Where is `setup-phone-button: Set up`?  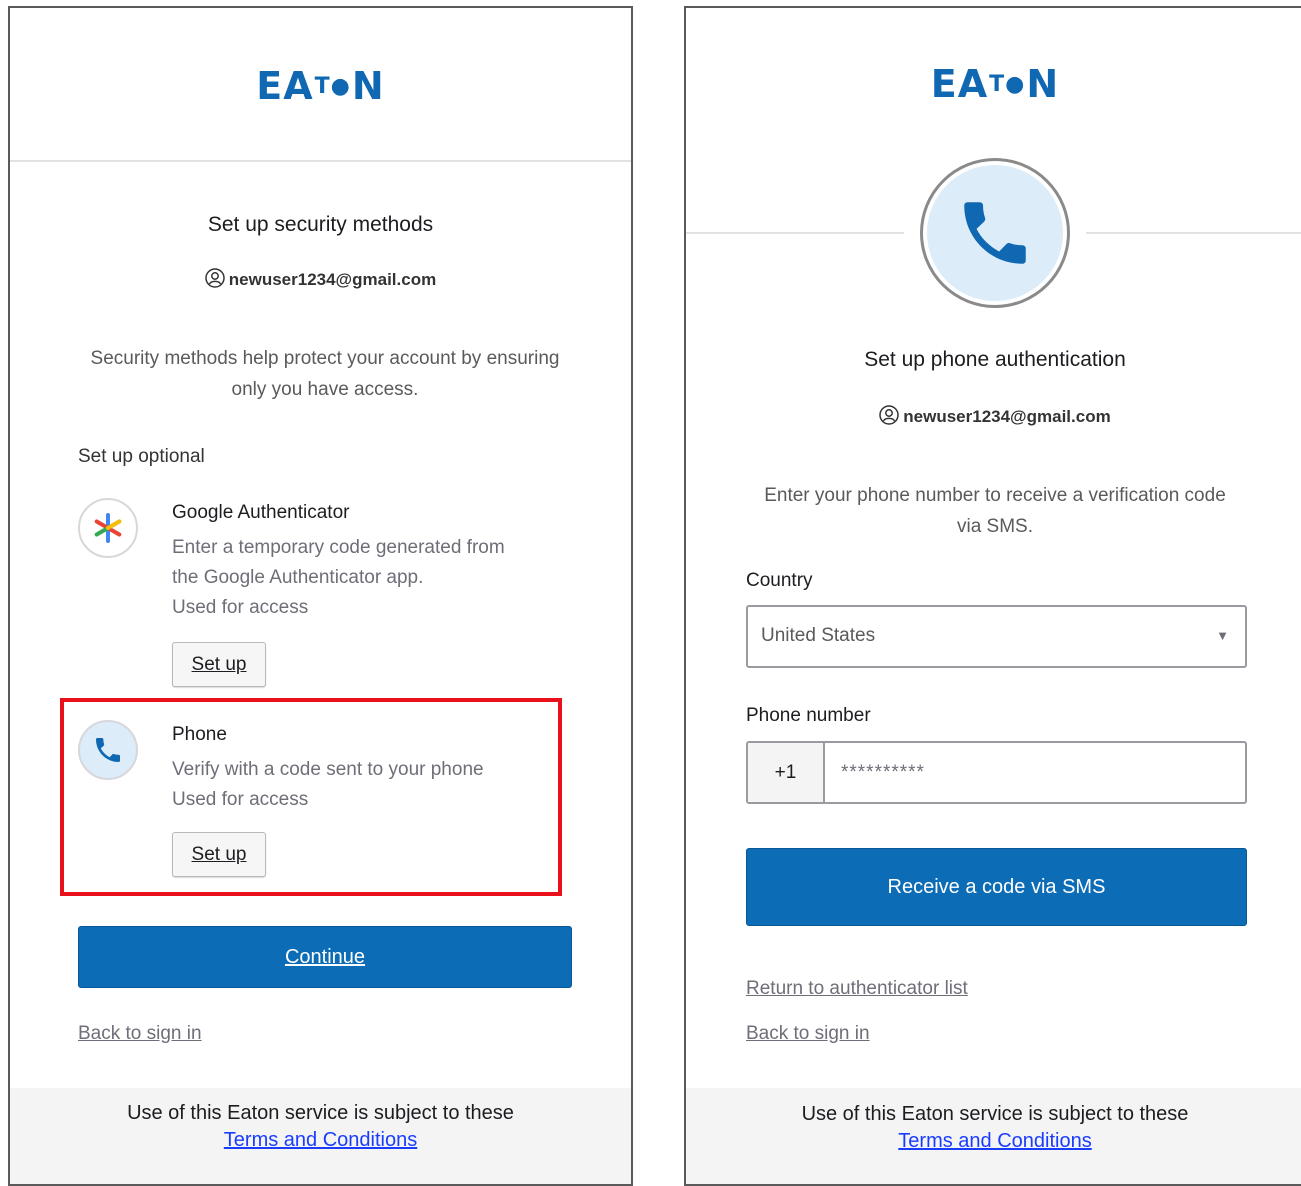 setup-phone-button: Set up is located at coordinates (219, 854).